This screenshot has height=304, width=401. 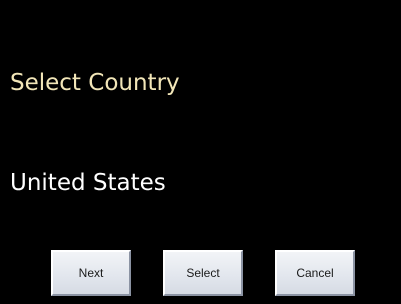 What do you see at coordinates (91, 273) in the screenshot?
I see `next-button: Next` at bounding box center [91, 273].